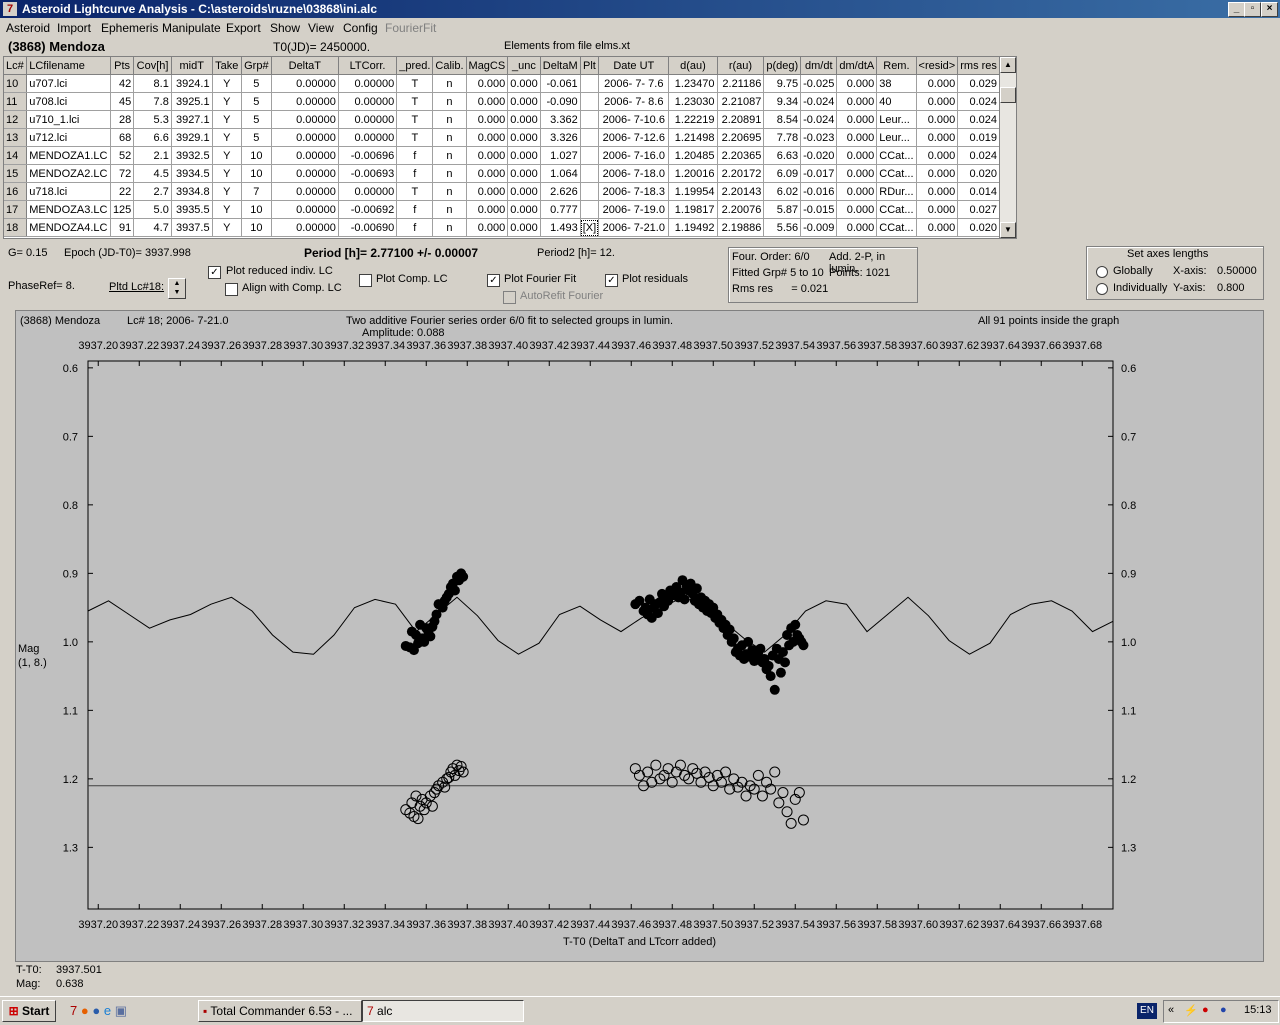 The height and width of the screenshot is (1025, 1280). Describe the element at coordinates (978, 66) in the screenshot. I see `column-header: rms res` at that location.